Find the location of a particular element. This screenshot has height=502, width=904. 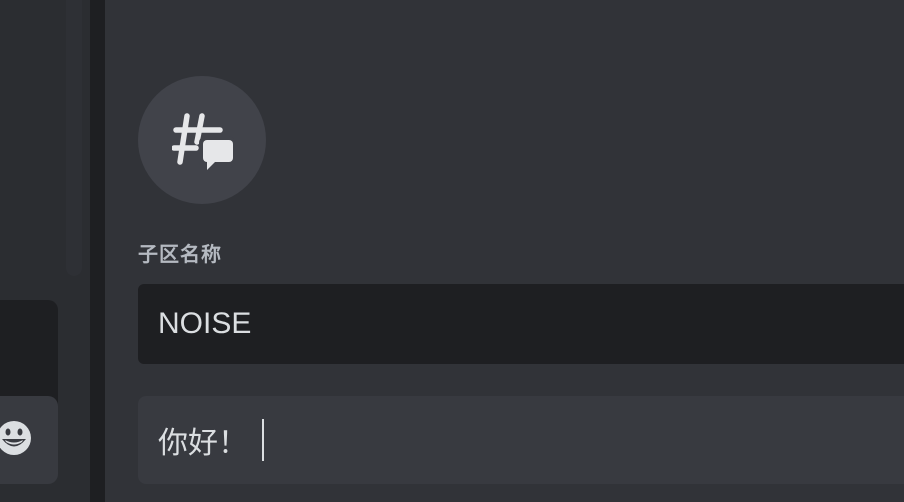

left-scrollbar-thumb is located at coordinates (74, 138).